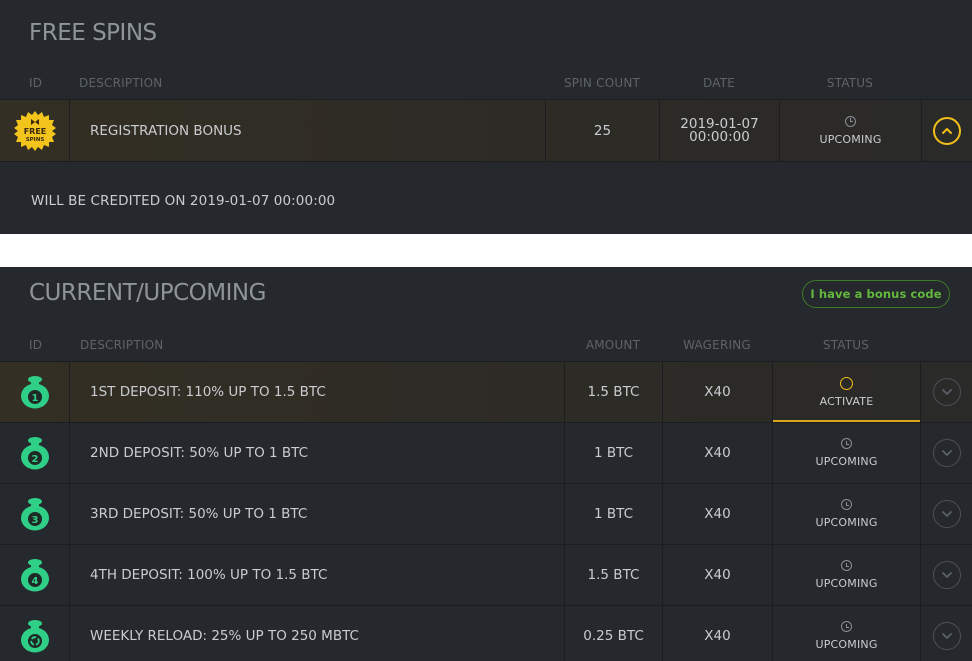 The width and height of the screenshot is (972, 661). I want to click on free-spins-badge-icon: FREE SPINS, so click(34, 130).